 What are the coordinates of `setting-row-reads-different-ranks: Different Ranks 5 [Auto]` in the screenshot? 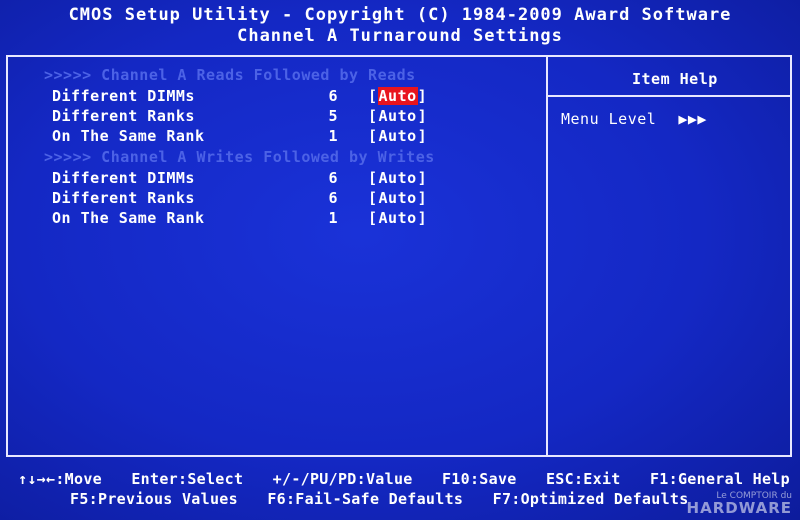 It's located at (252, 117).